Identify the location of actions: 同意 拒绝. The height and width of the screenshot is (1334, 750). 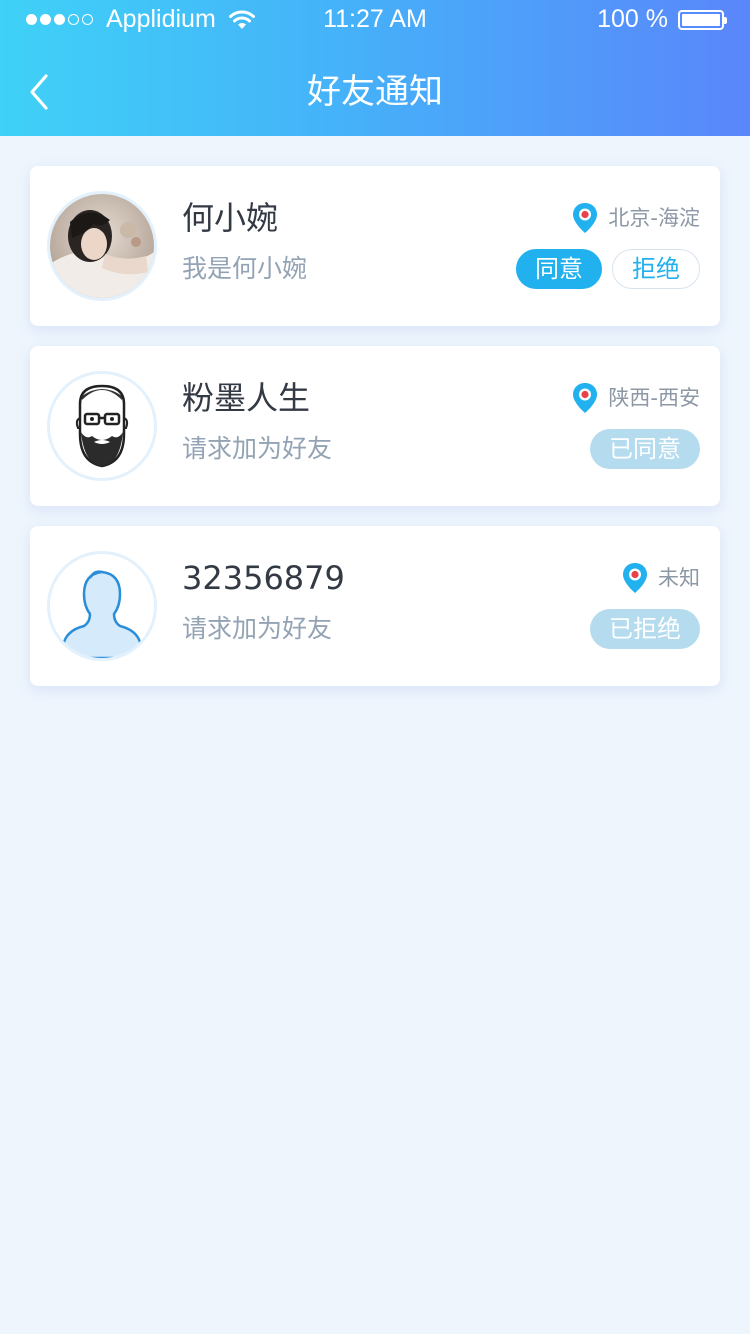
(608, 269).